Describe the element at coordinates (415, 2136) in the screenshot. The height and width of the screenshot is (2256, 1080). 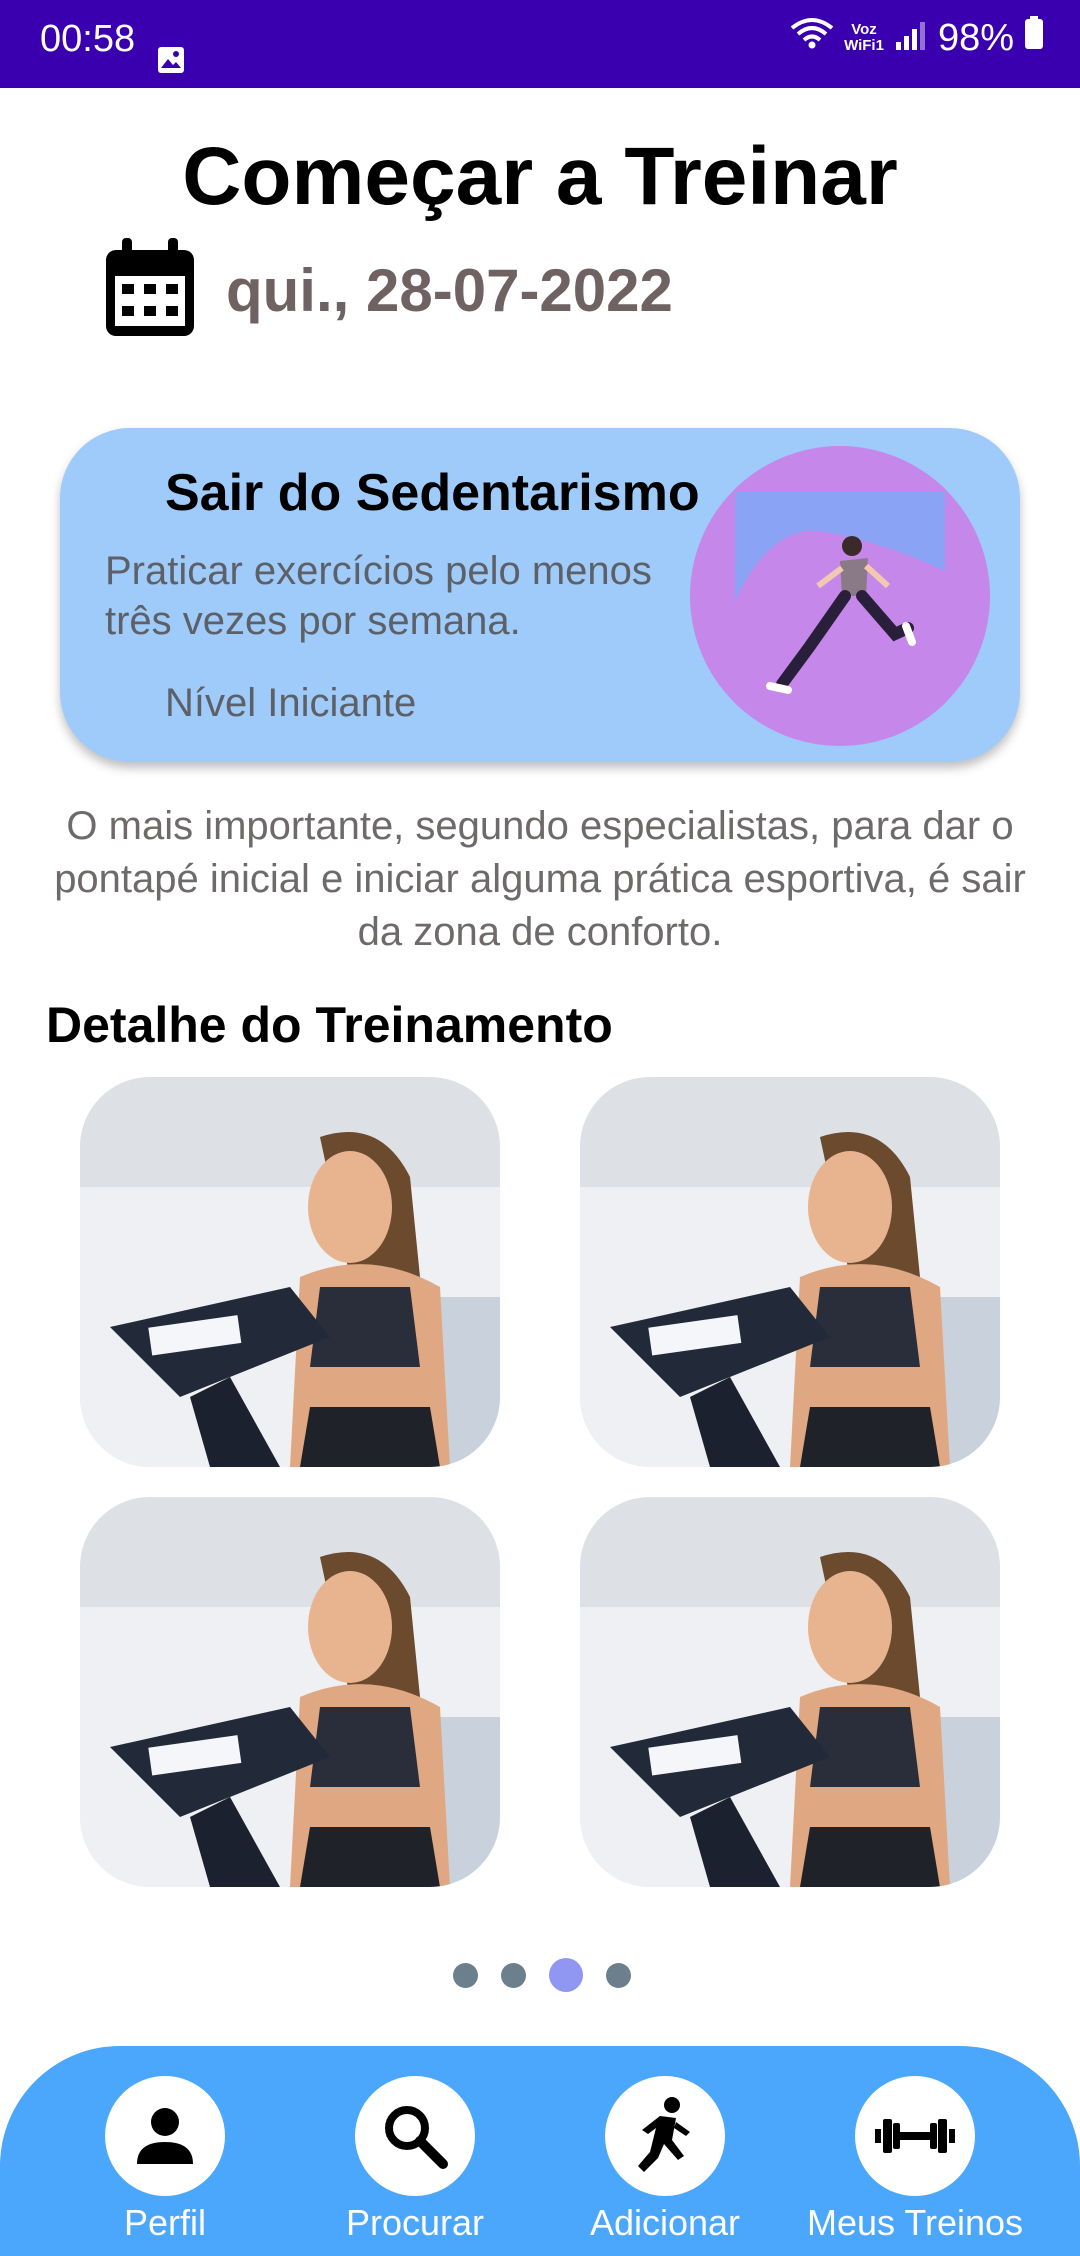
I see `search-icon` at that location.